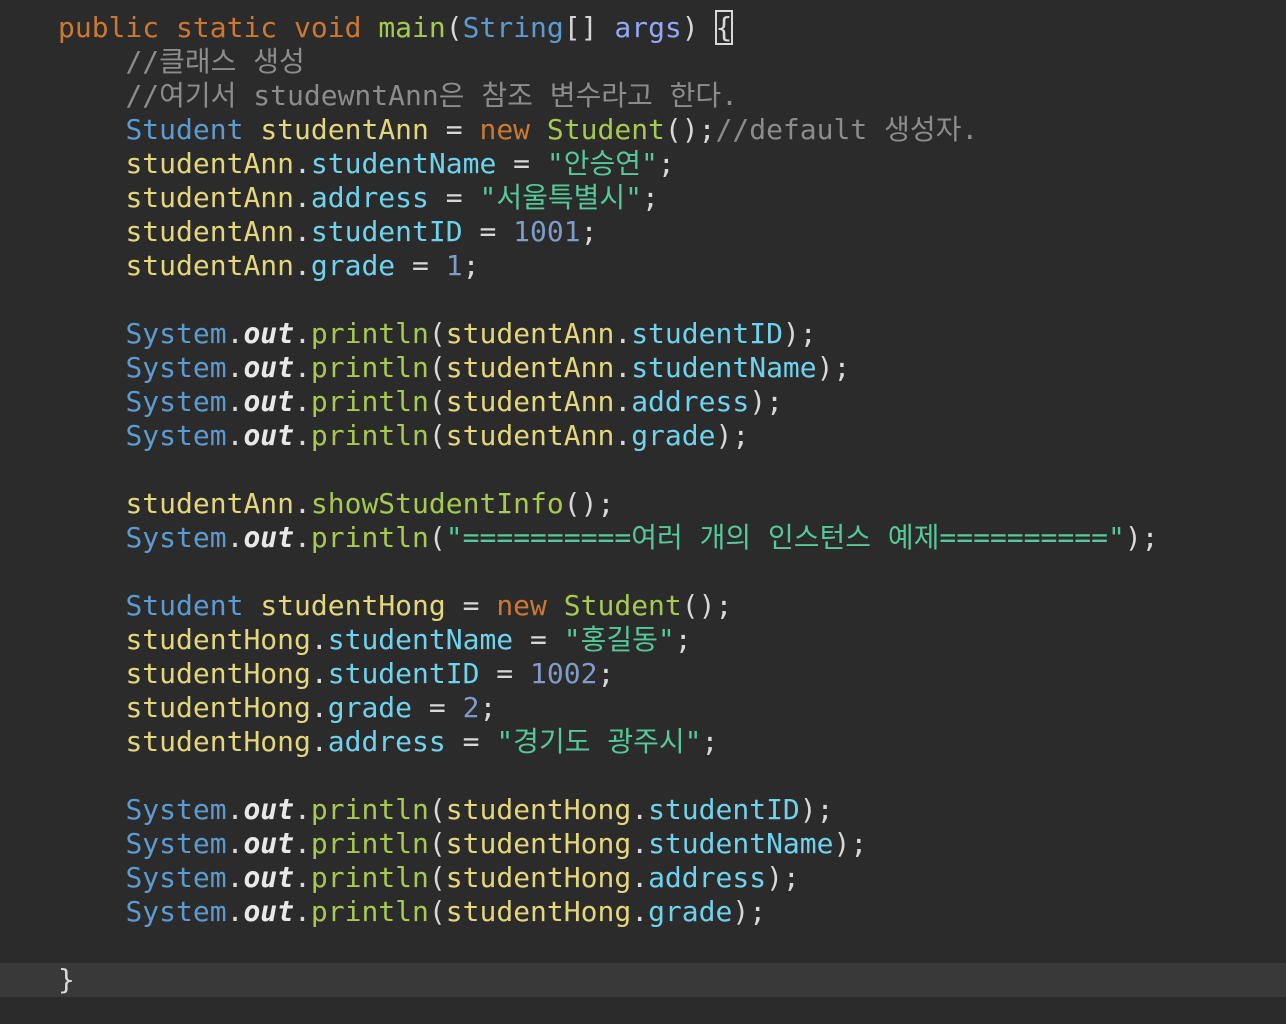 The height and width of the screenshot is (1024, 1286). I want to click on code-token: {, so click(724, 27).